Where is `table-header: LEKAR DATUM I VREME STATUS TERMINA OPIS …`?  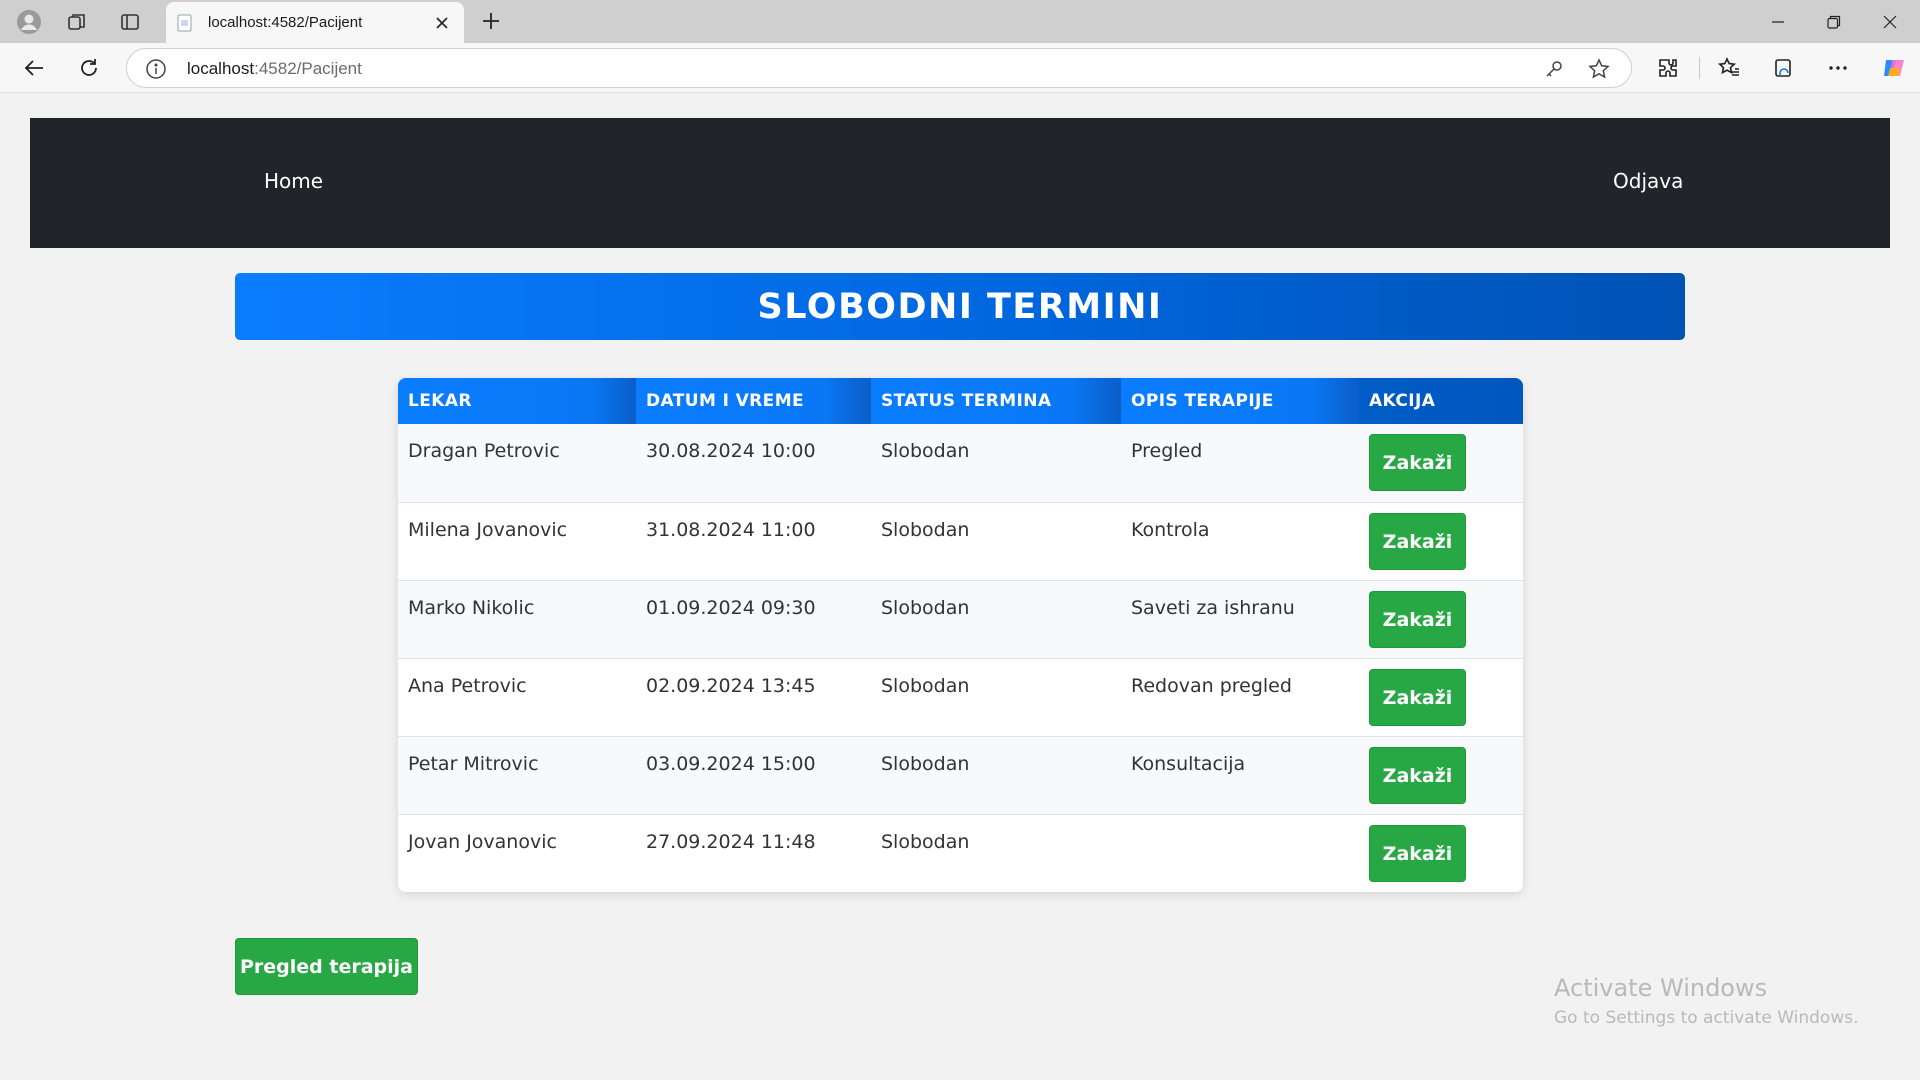 table-header: LEKAR DATUM I VREME STATUS TERMINA OPIS … is located at coordinates (960, 401).